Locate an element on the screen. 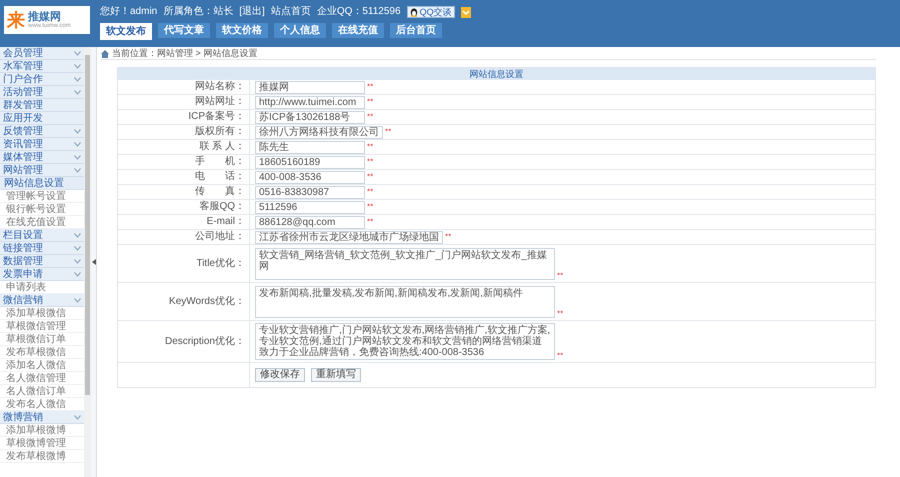 This screenshot has width=900, height=477. sidebar-subitem: 添加草根微博 is located at coordinates (42, 430).